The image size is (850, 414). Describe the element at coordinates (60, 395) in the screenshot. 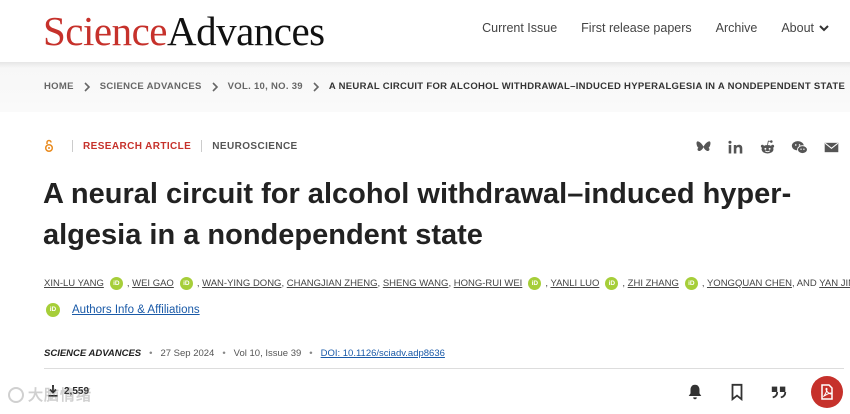

I see `watermark-text: 大脑情绪` at that location.